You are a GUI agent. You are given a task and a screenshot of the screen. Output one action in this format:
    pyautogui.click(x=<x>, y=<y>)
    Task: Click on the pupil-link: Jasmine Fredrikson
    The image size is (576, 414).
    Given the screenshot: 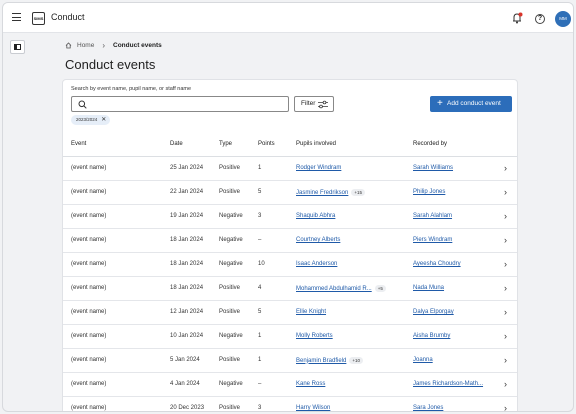 What is the action you would take?
    pyautogui.click(x=322, y=193)
    